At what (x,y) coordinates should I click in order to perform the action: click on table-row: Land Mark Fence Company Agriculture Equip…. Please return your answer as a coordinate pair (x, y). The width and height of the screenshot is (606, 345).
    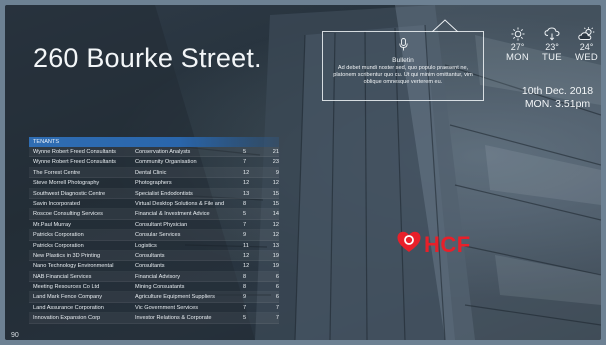
    Looking at the image, I should click on (154, 297).